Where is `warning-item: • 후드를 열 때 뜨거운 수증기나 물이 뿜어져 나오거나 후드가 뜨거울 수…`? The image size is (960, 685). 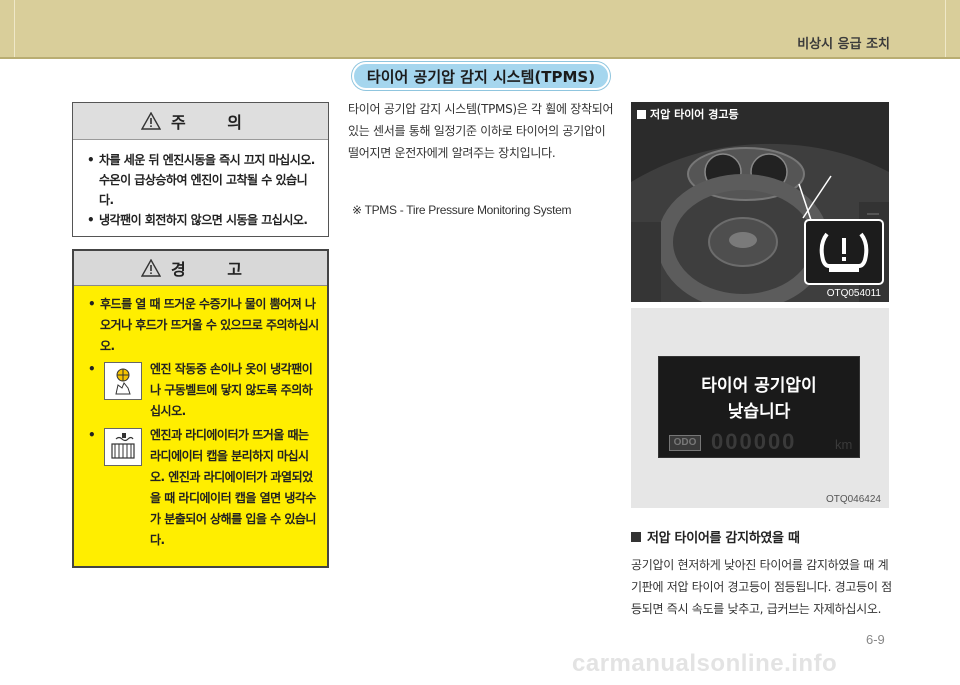 warning-item: • 후드를 열 때 뜨거운 수증기나 물이 뿜어져 나오거나 후드가 뜨거울 수… is located at coordinates (203, 325).